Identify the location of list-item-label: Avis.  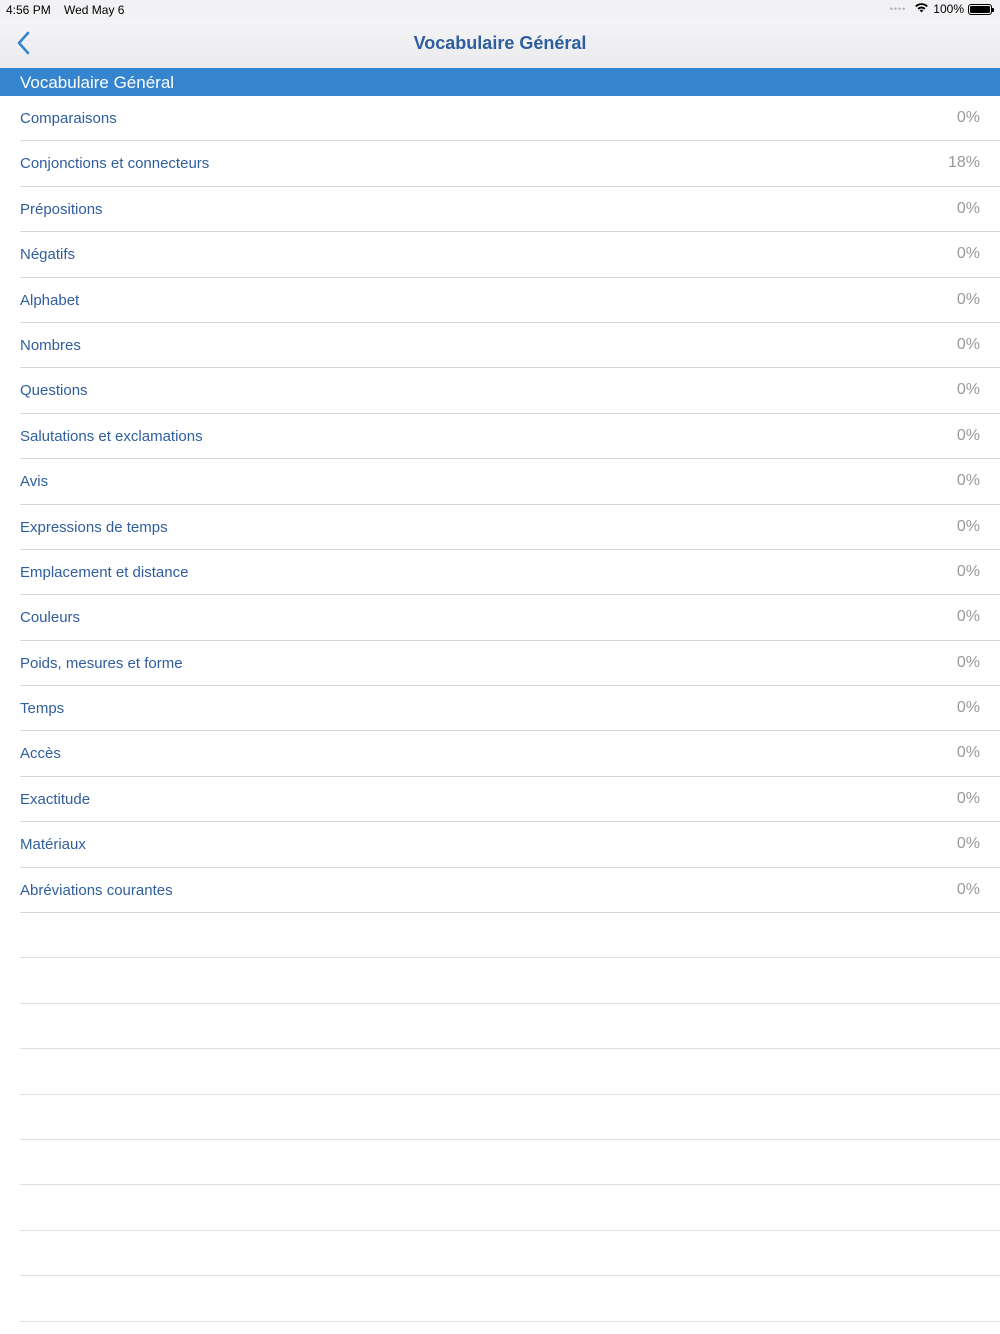
(34, 482).